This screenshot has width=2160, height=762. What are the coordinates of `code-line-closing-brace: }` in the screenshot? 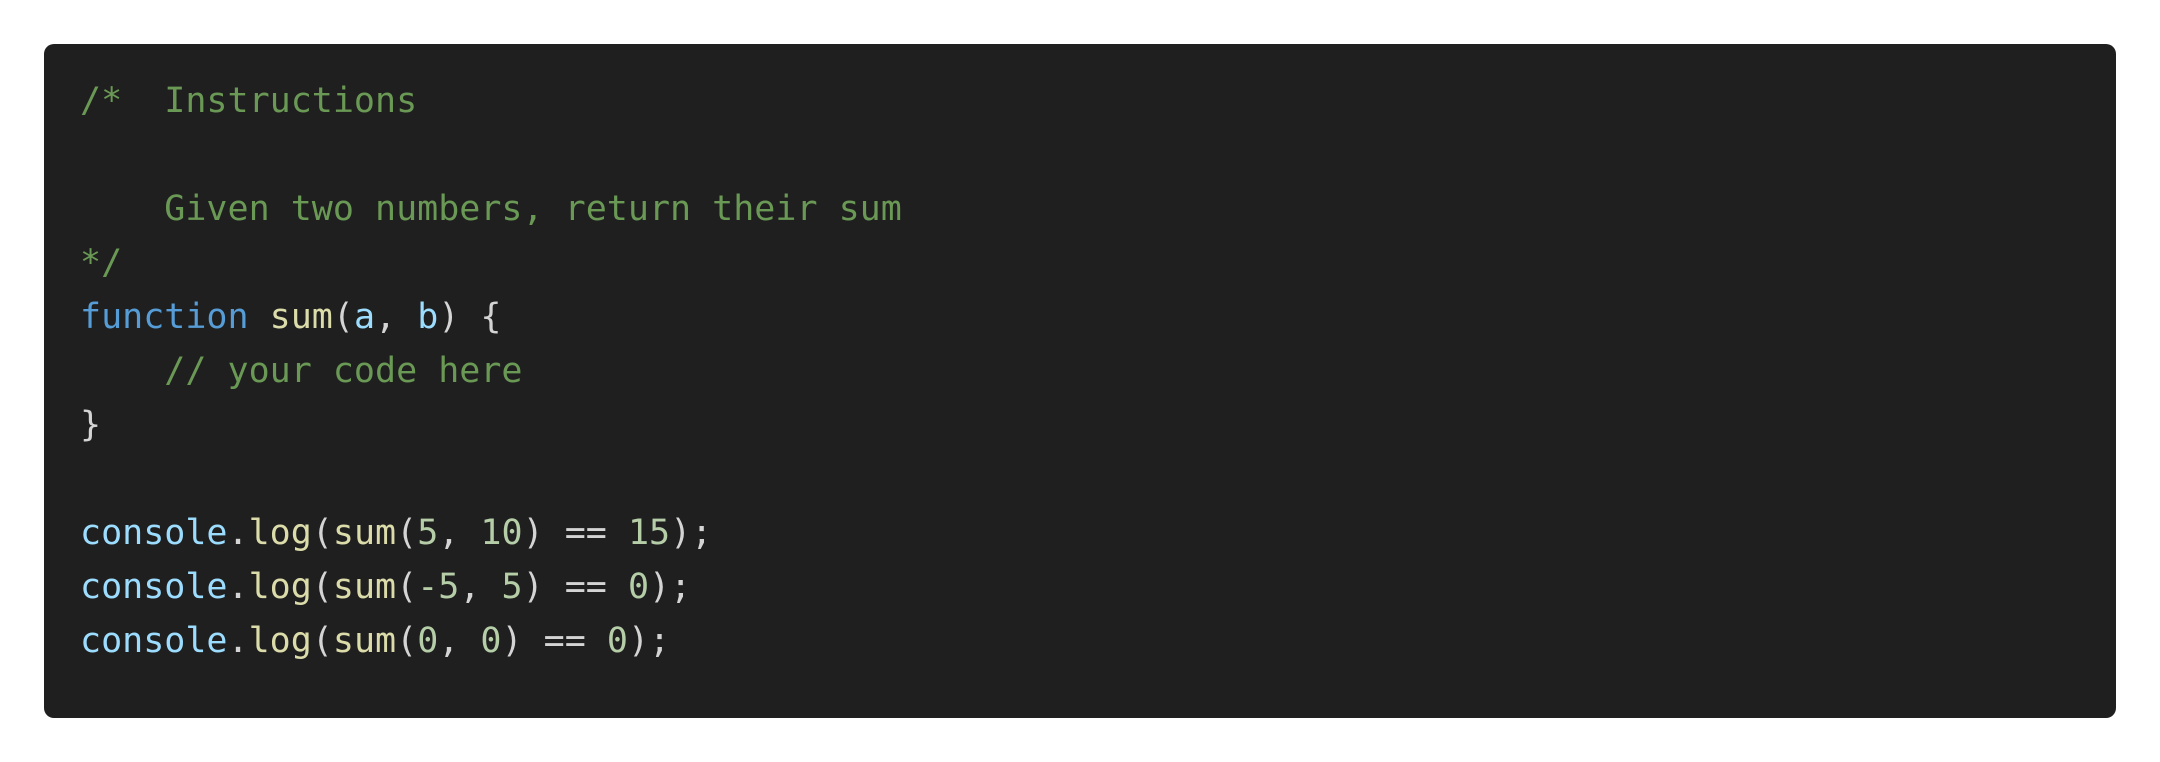 It's located at (91, 425).